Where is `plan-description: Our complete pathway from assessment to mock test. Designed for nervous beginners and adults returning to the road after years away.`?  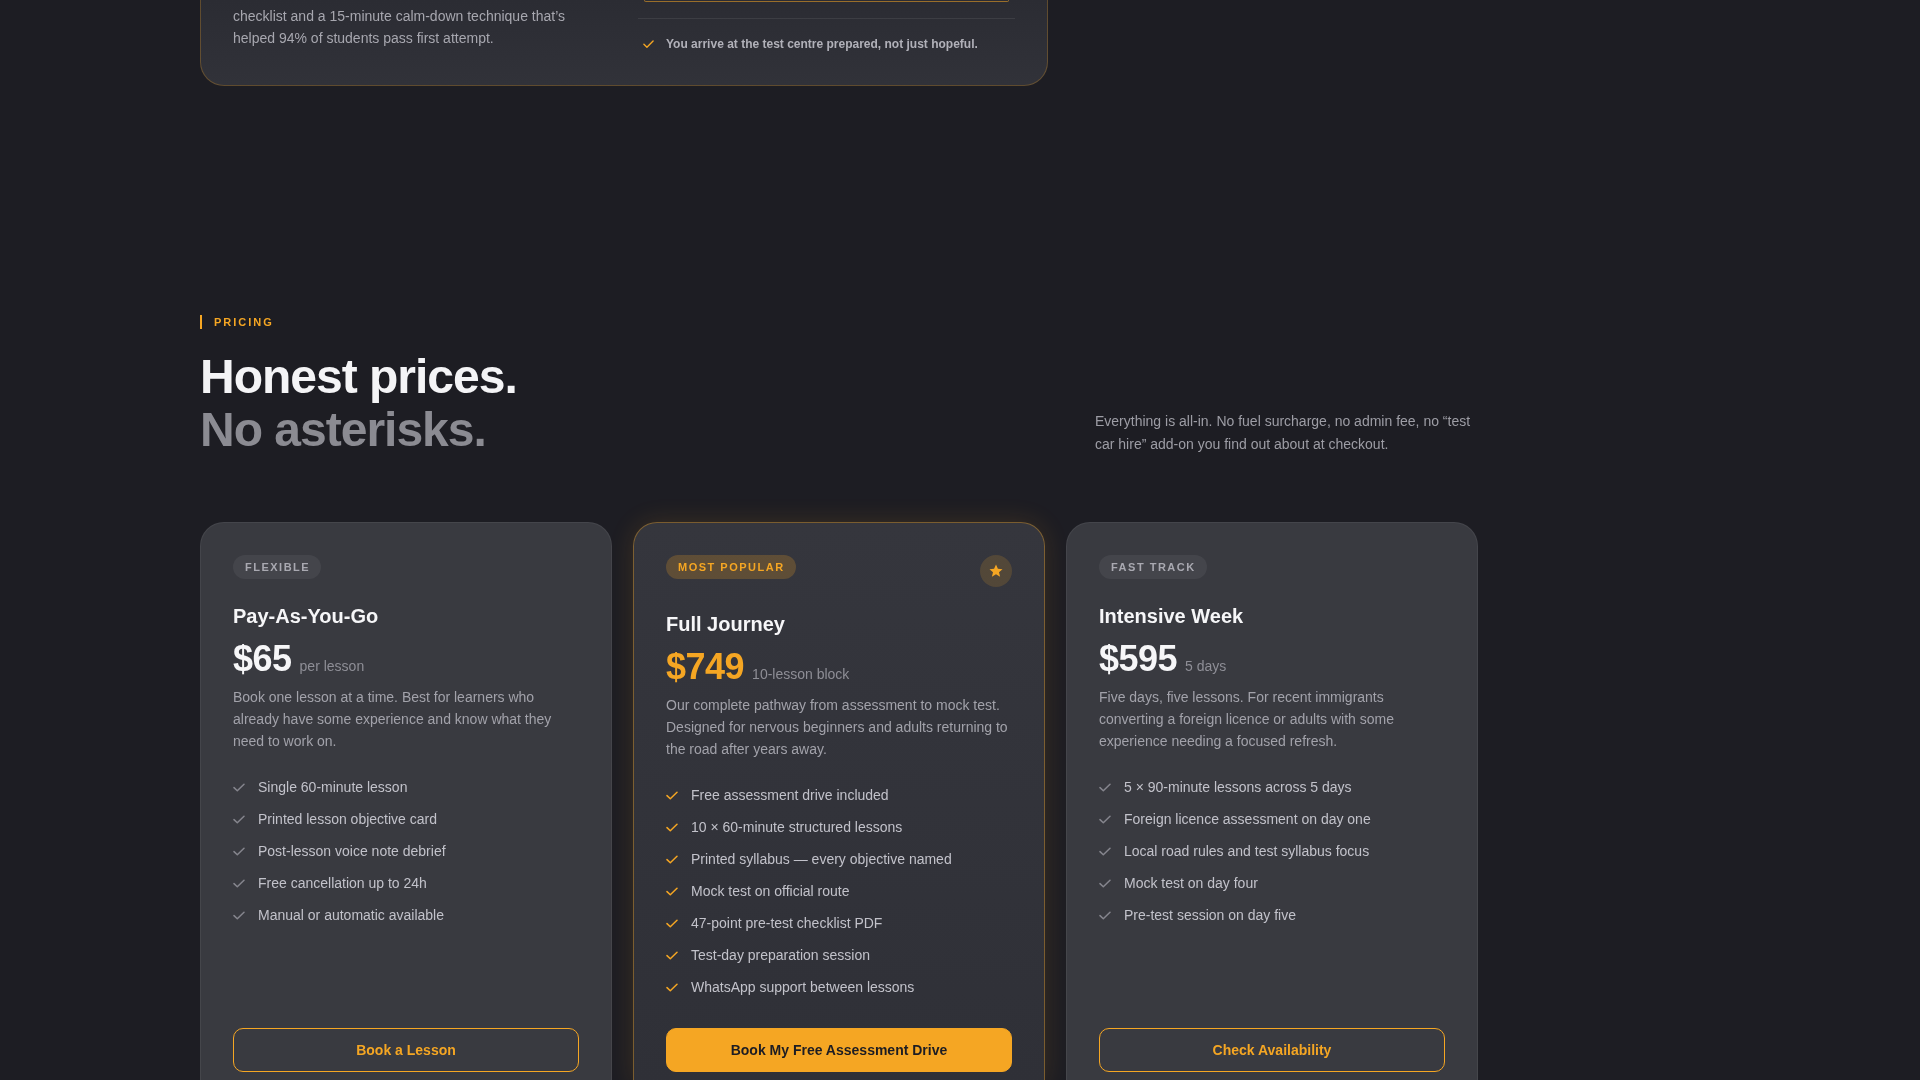 plan-description: Our complete pathway from assessment to mock test. Designed for nervous beginners and adults returning to the road after years away. is located at coordinates (837, 727).